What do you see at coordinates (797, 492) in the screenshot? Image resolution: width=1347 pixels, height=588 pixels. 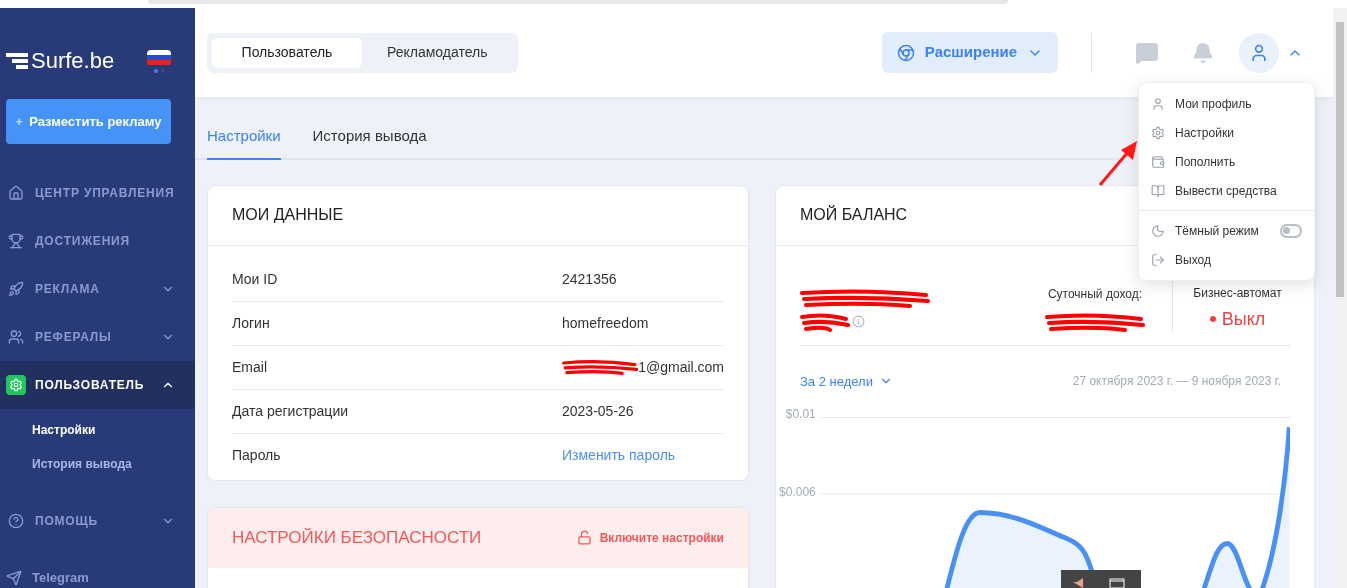 I see `axis-label: $0.006` at bounding box center [797, 492].